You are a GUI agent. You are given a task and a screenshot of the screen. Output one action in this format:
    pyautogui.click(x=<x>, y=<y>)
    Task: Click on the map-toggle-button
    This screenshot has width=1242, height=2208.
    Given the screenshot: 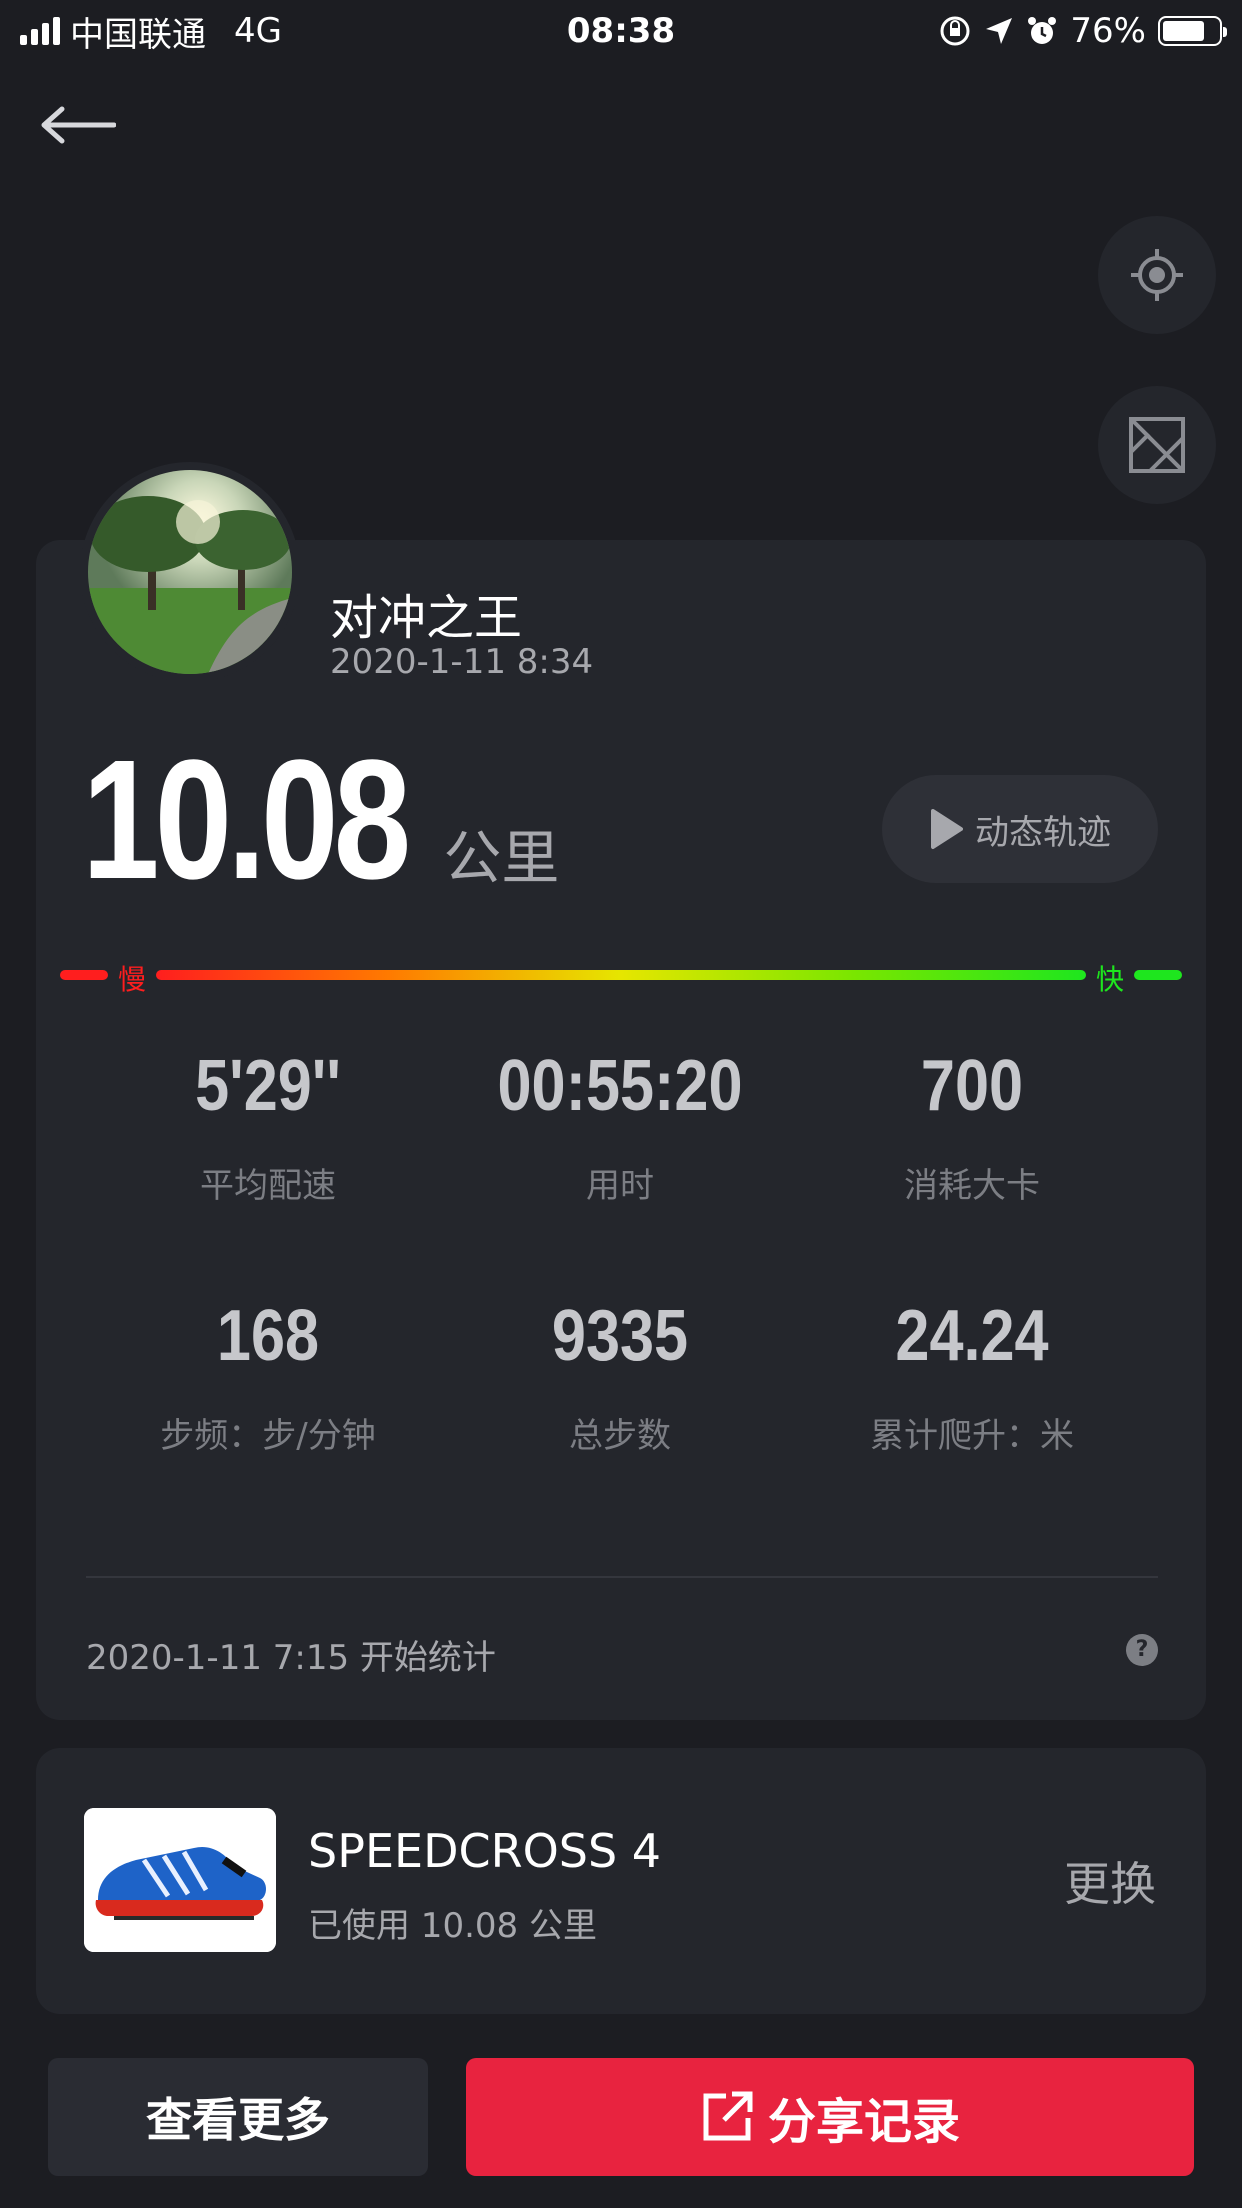 What is the action you would take?
    pyautogui.click(x=1157, y=445)
    